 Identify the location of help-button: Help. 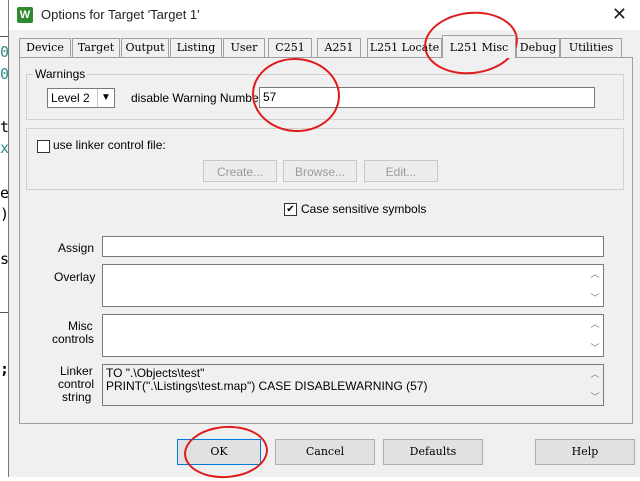
(585, 452).